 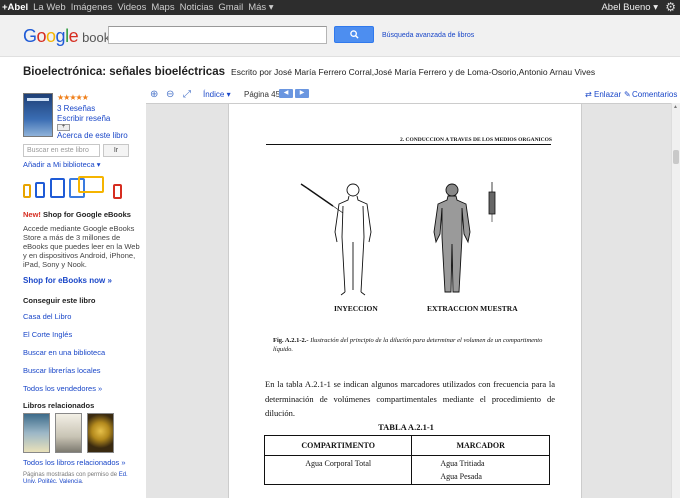 What do you see at coordinates (71, 475) in the screenshot?
I see `permission-prefix: Páginas mostradas con permiso de` at bounding box center [71, 475].